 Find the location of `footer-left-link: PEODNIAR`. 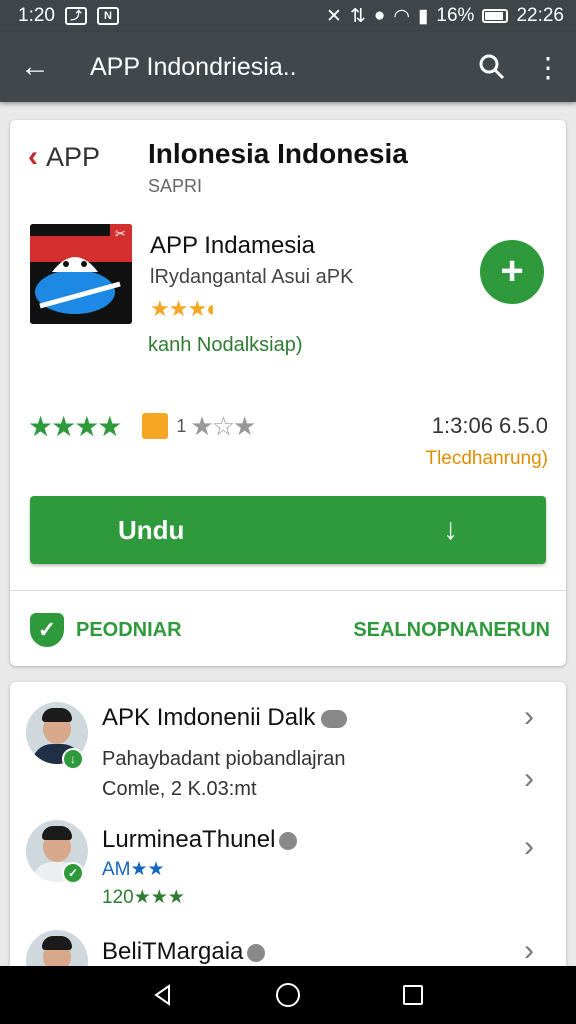

footer-left-link: PEODNIAR is located at coordinates (129, 630).